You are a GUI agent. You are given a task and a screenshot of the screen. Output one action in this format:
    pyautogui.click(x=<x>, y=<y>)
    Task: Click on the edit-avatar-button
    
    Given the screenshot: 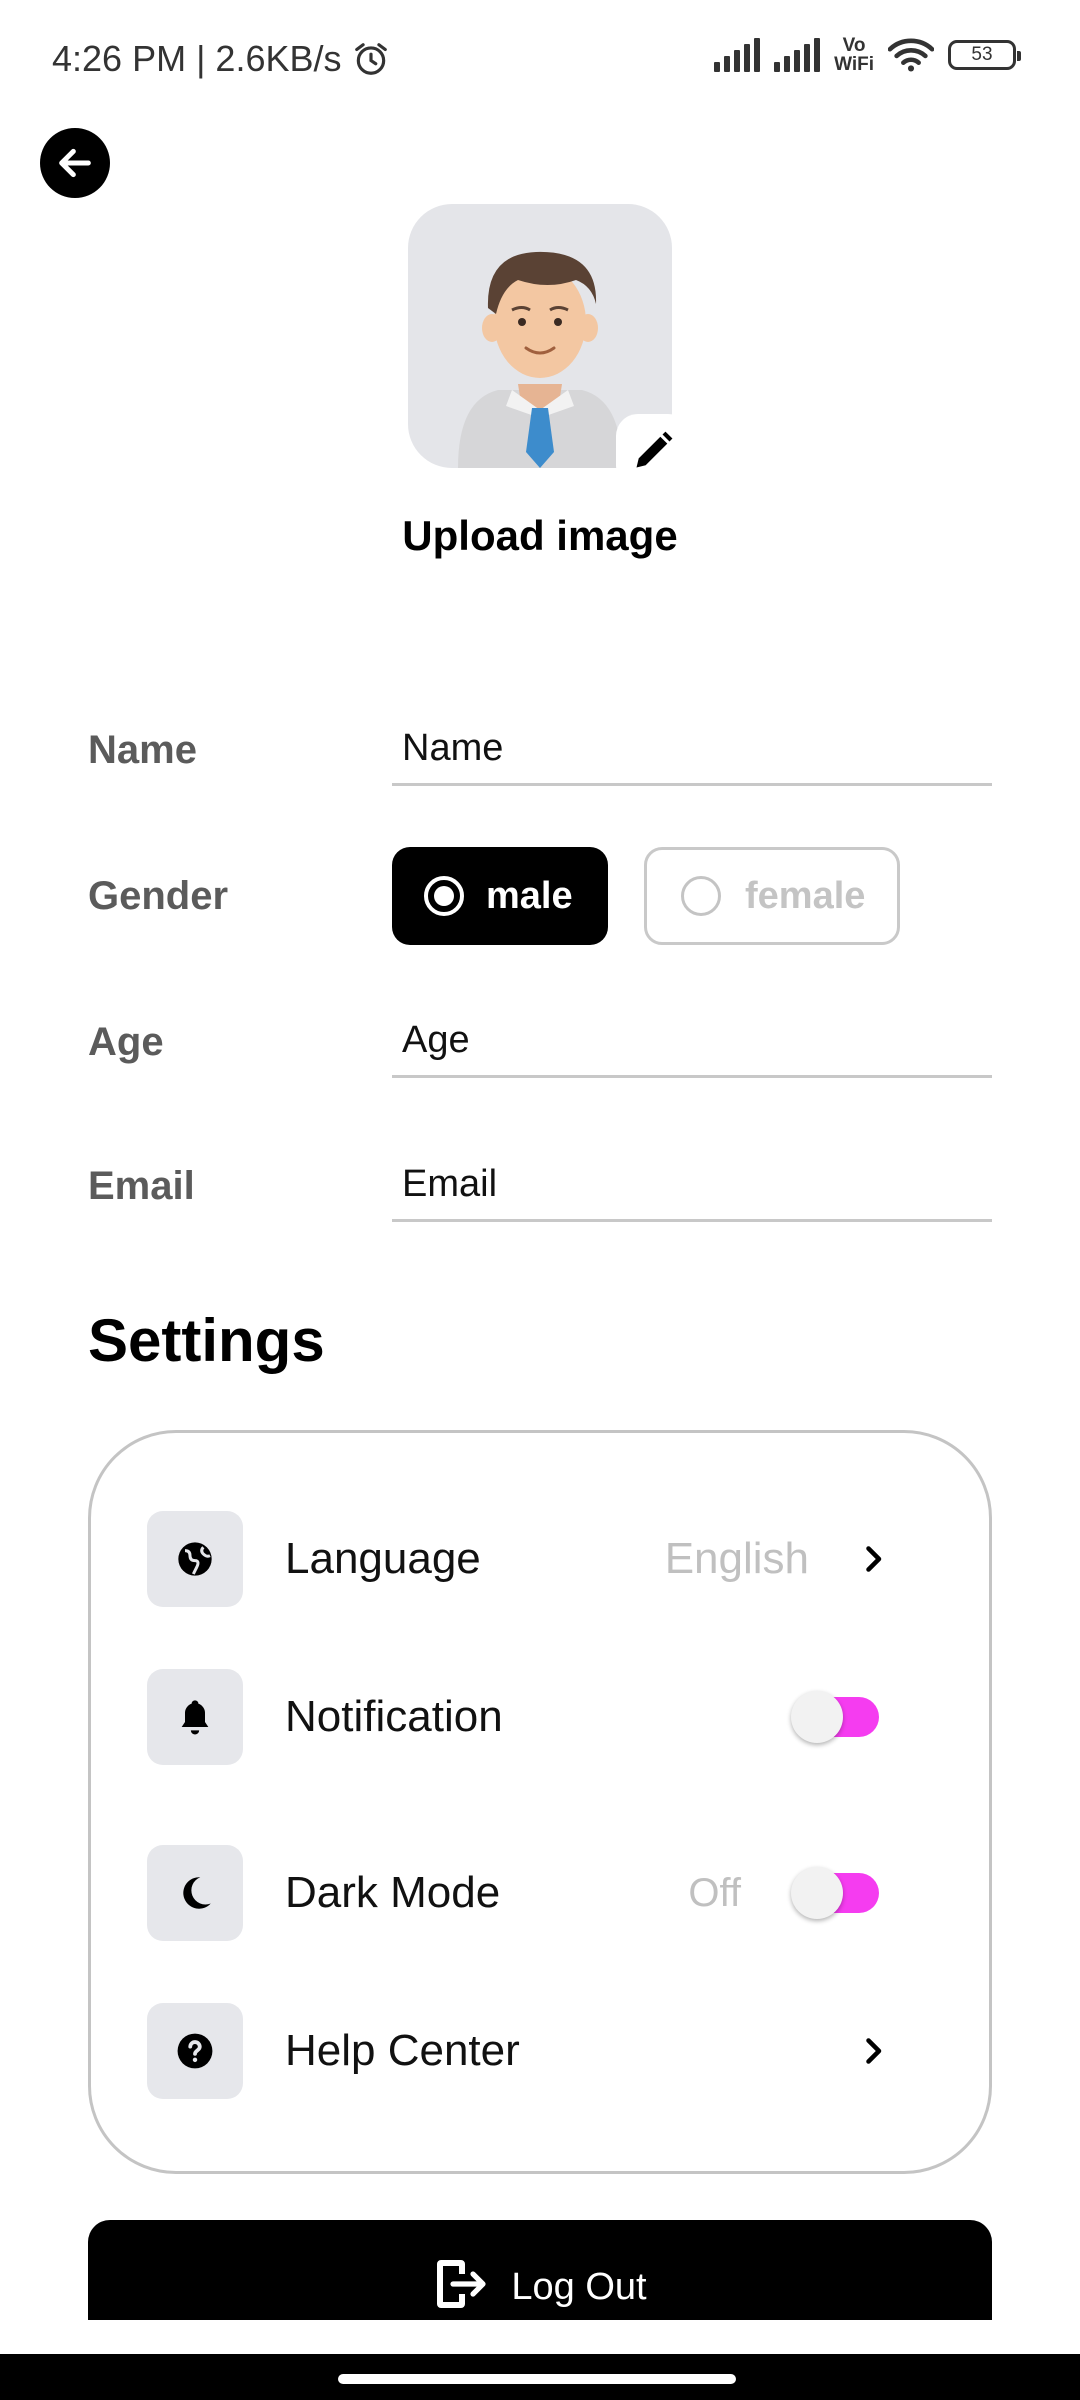 What is the action you would take?
    pyautogui.click(x=653, y=451)
    